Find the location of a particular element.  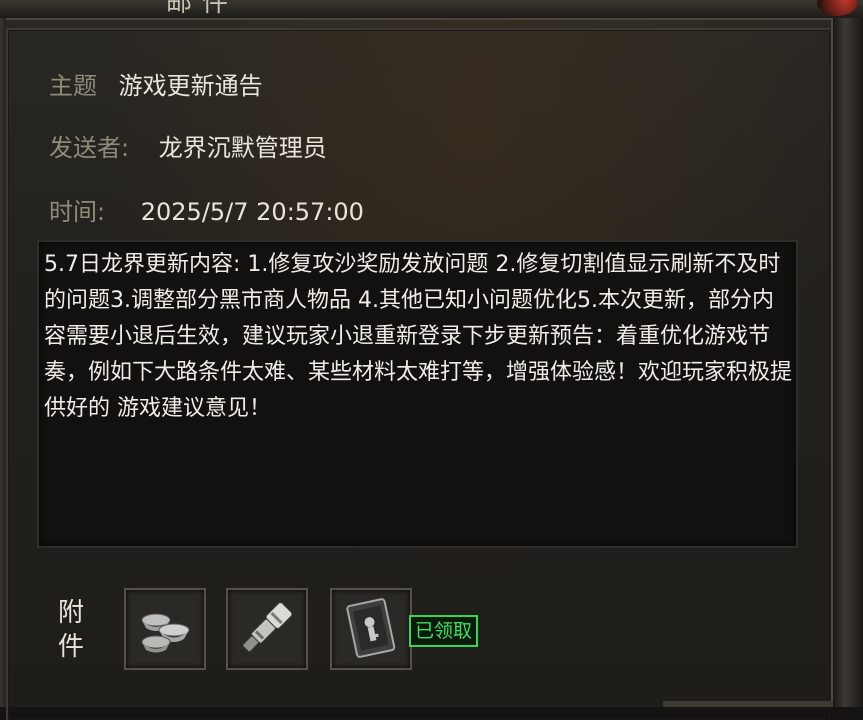

time-row: 时间: 2025/5/7 20:57:00 is located at coordinates (206, 209).